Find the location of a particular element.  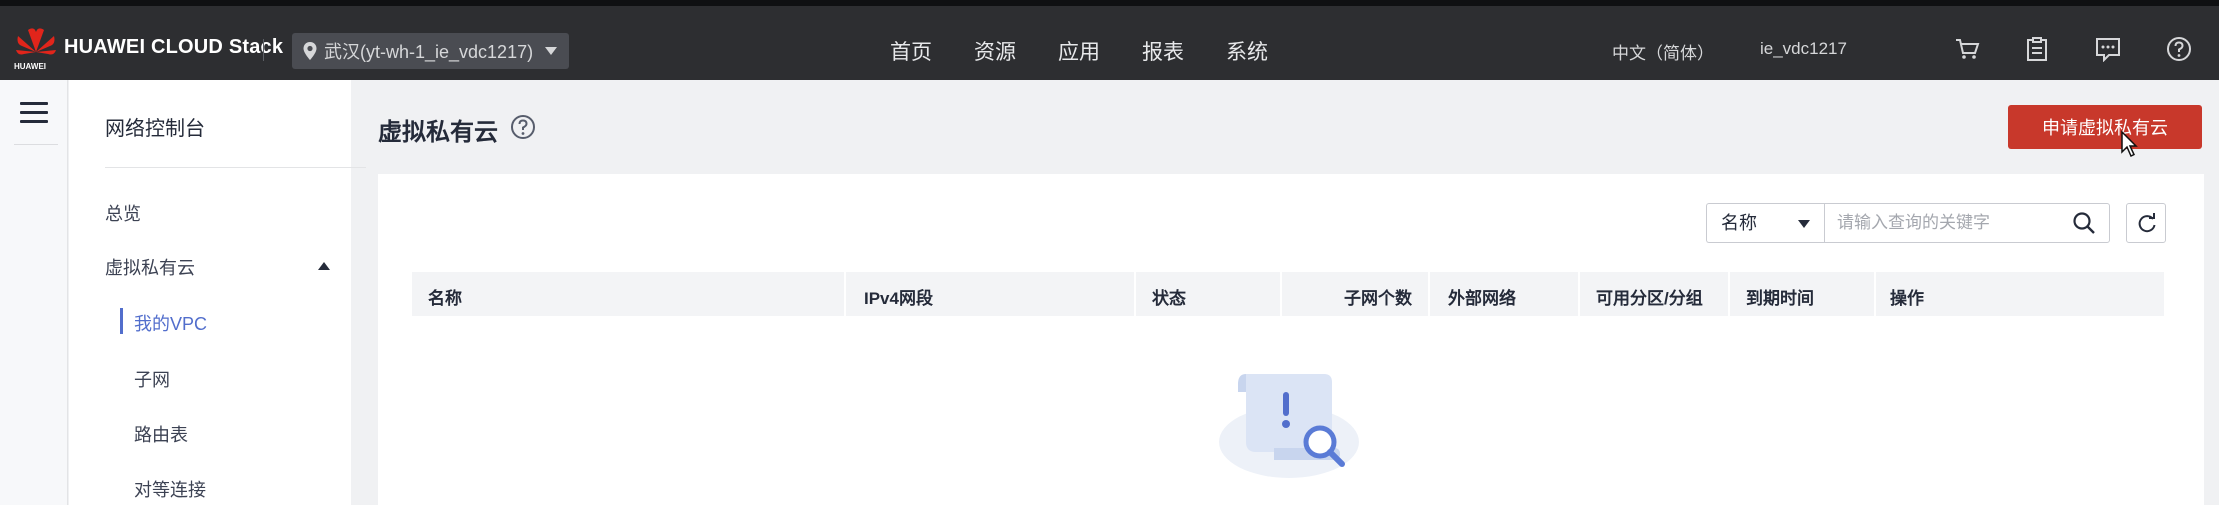

help-icon is located at coordinates (2179, 49).